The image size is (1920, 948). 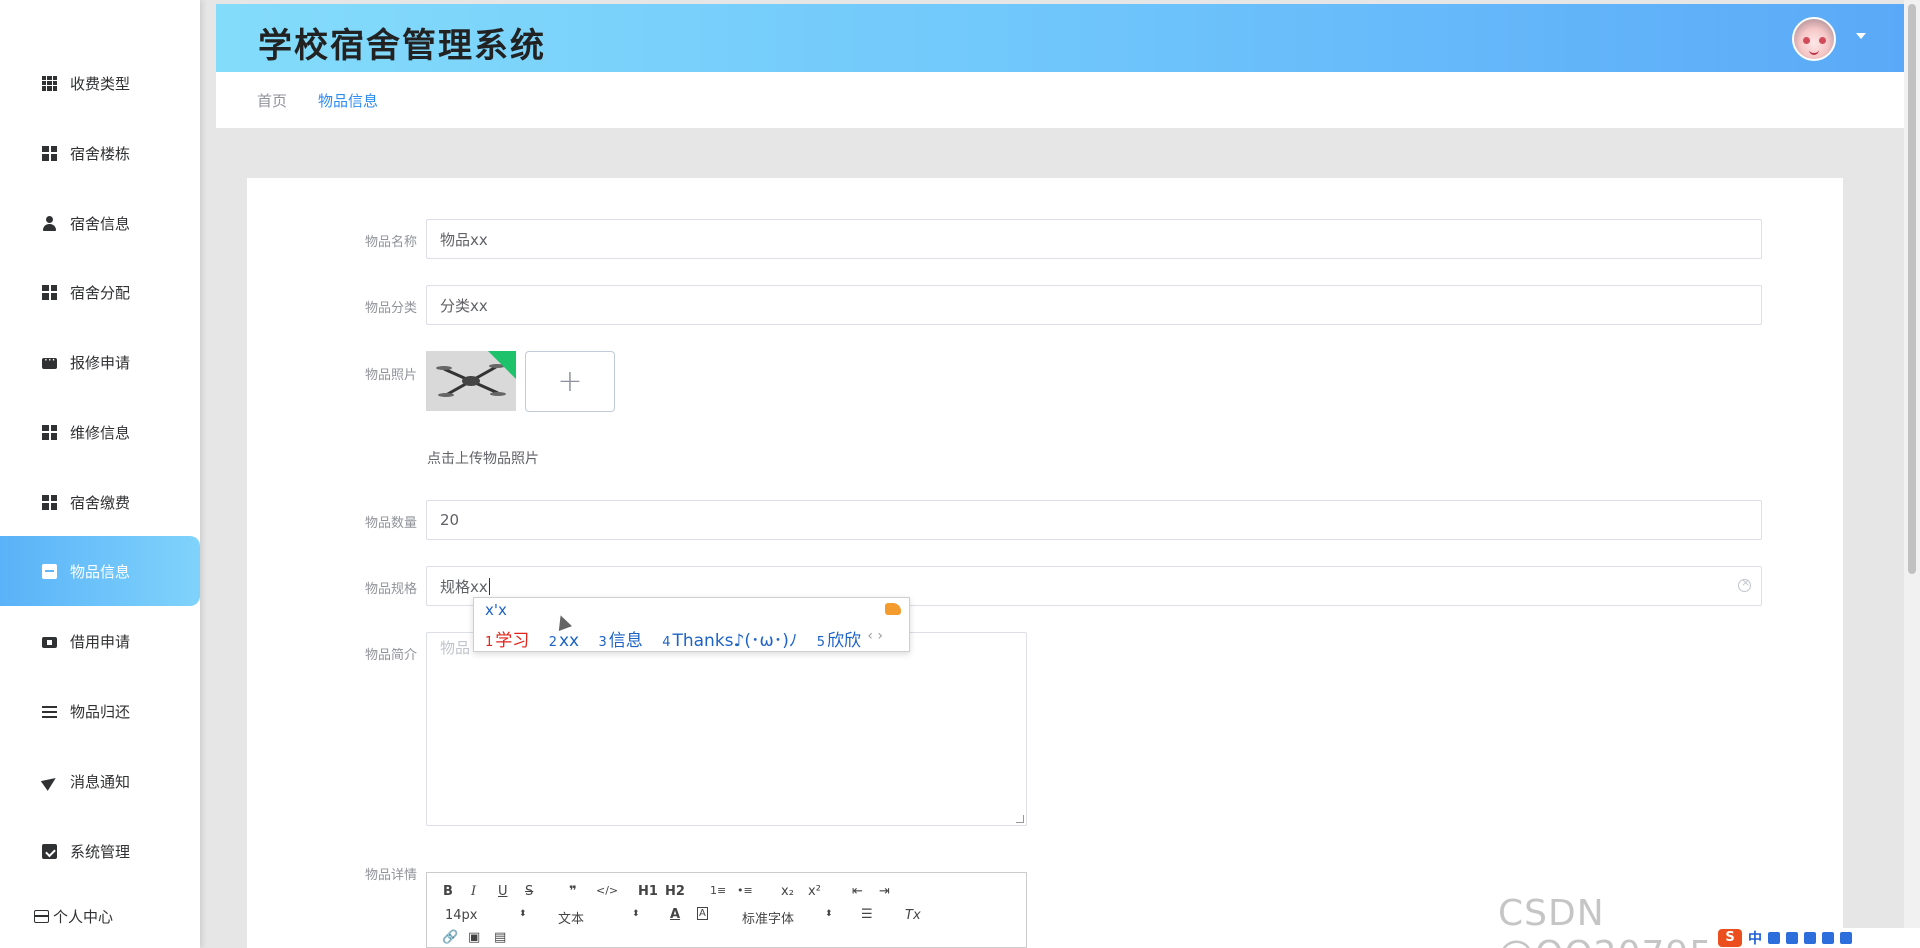 I want to click on ime-candidate: 3 信息, so click(x=621, y=641).